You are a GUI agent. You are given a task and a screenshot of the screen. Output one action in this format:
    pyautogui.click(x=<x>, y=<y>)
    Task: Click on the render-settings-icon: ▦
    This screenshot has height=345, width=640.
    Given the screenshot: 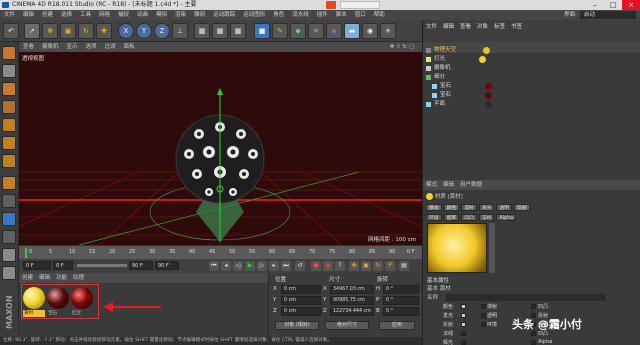 What is the action you would take?
    pyautogui.click(x=238, y=31)
    